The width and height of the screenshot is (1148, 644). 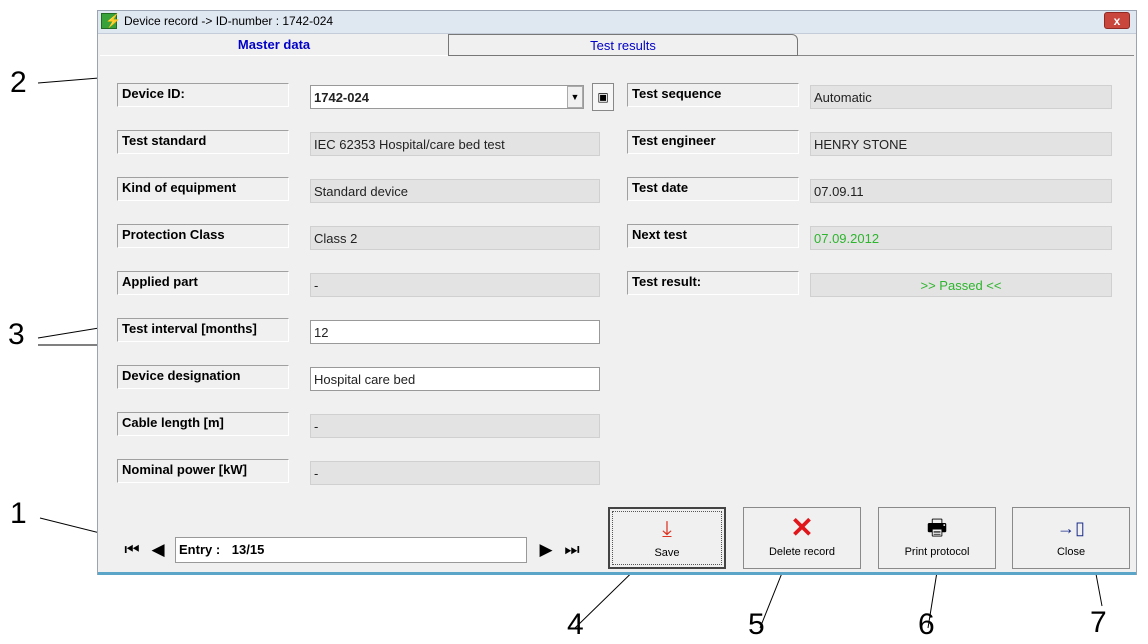 What do you see at coordinates (961, 144) in the screenshot?
I see `test-engineer-value: HENRY STONE` at bounding box center [961, 144].